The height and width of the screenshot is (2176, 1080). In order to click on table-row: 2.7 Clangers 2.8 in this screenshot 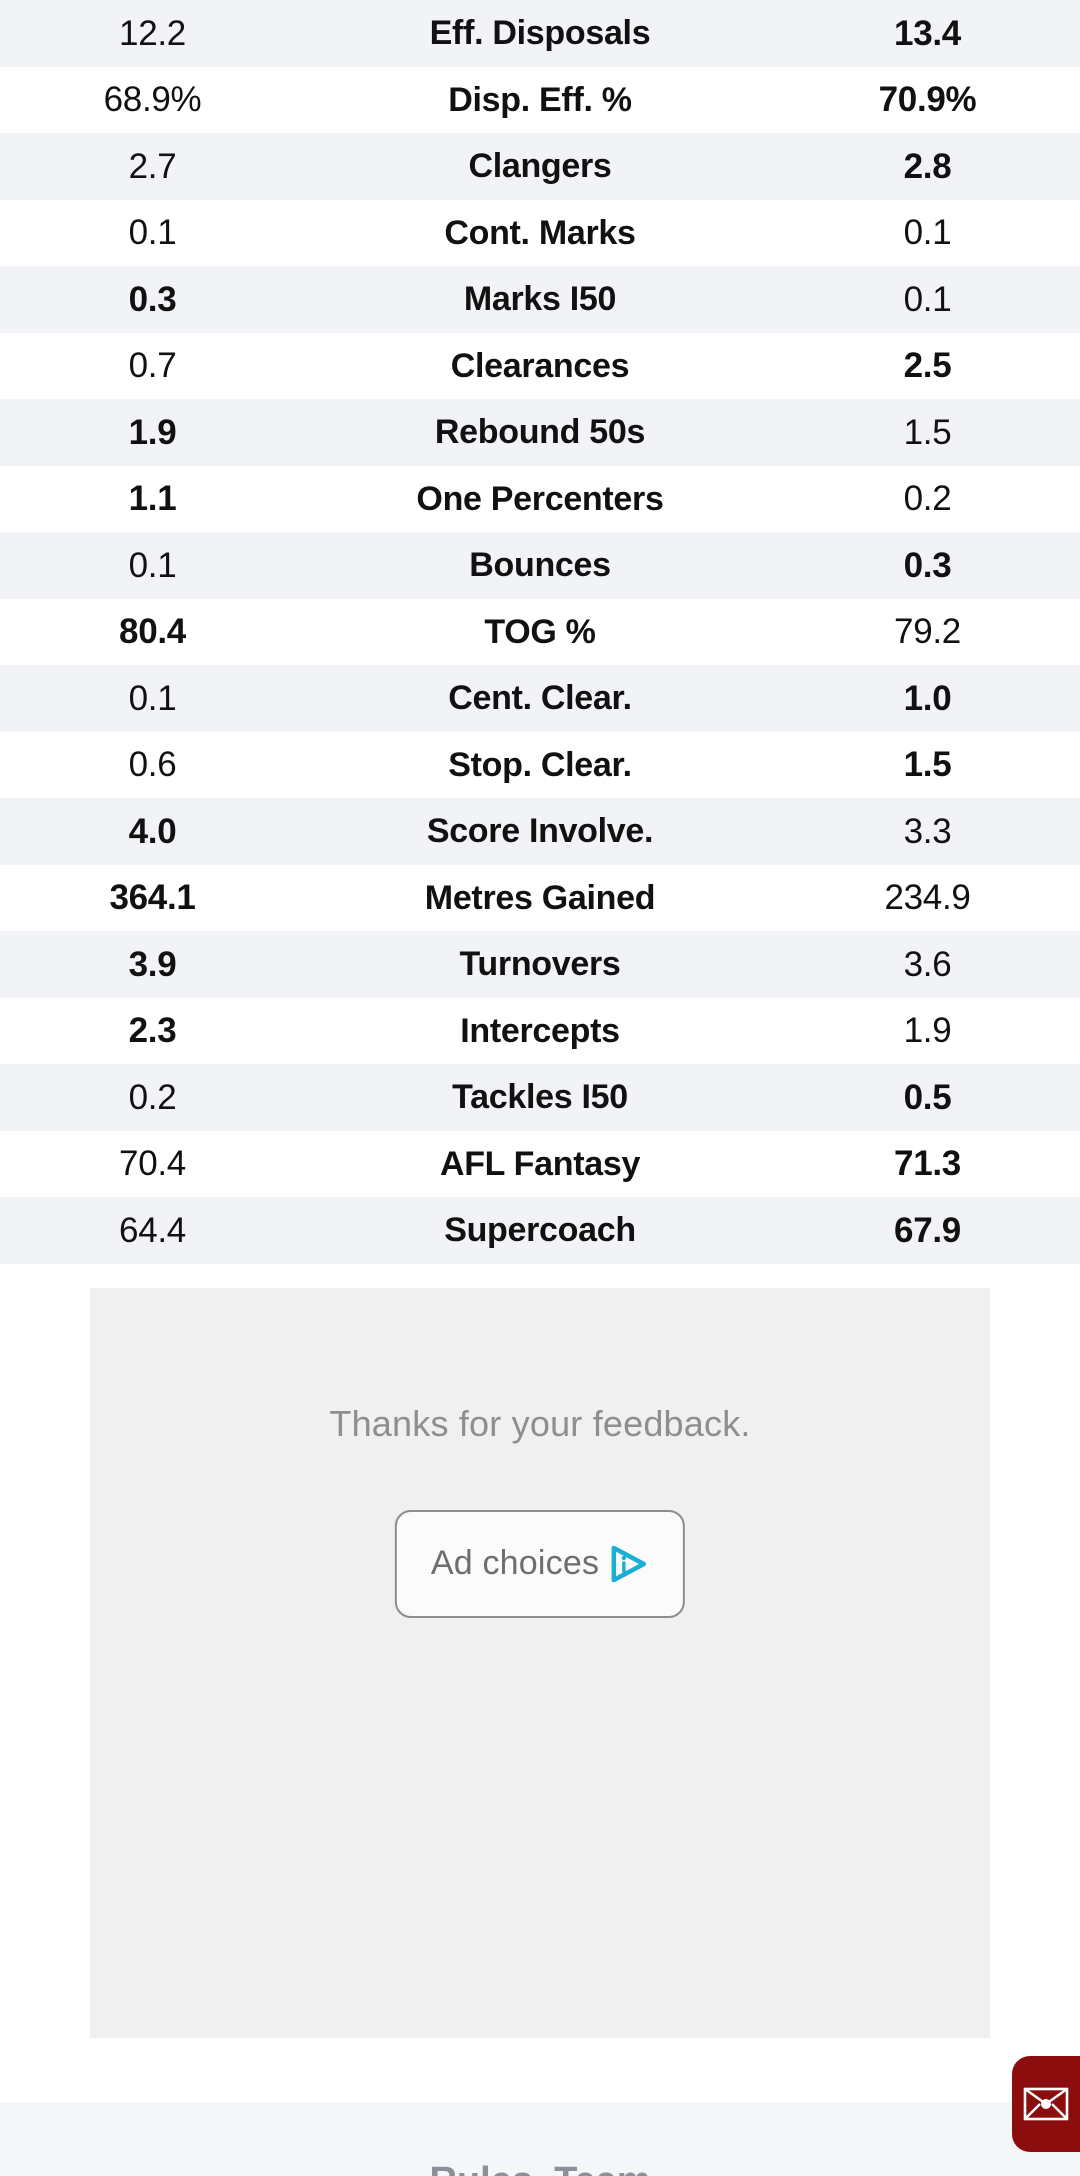, I will do `click(540, 166)`.